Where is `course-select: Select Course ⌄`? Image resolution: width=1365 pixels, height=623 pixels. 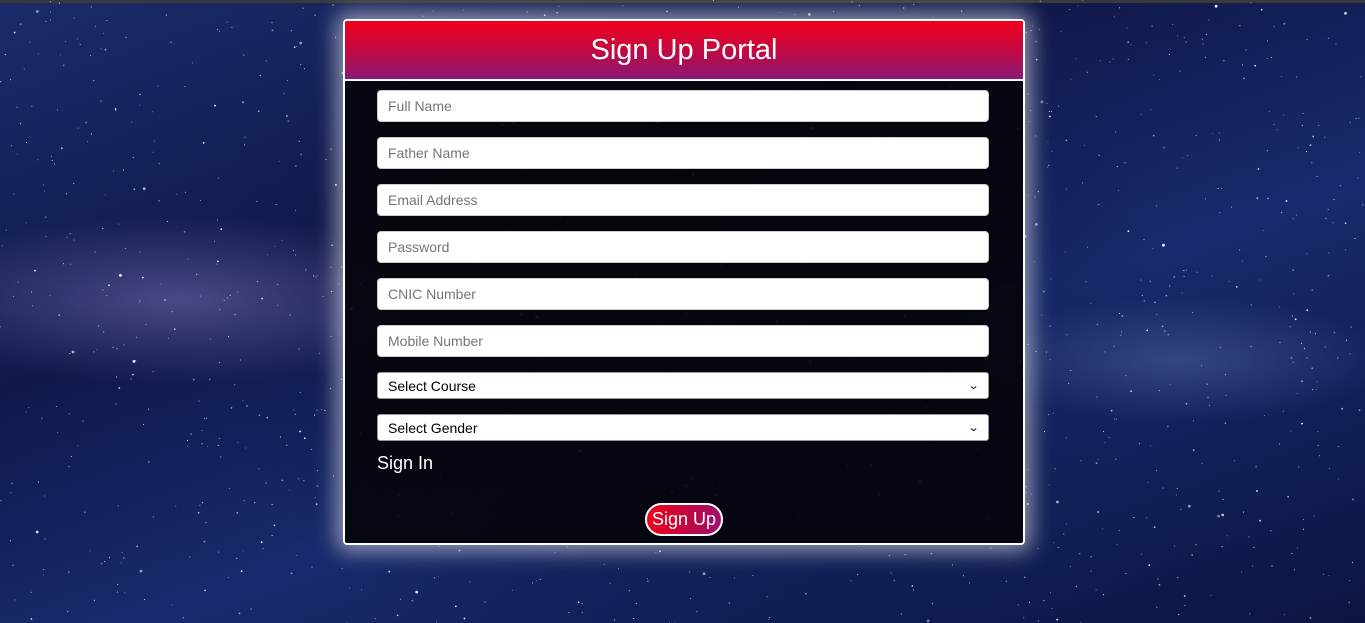 course-select: Select Course ⌄ is located at coordinates (683, 385).